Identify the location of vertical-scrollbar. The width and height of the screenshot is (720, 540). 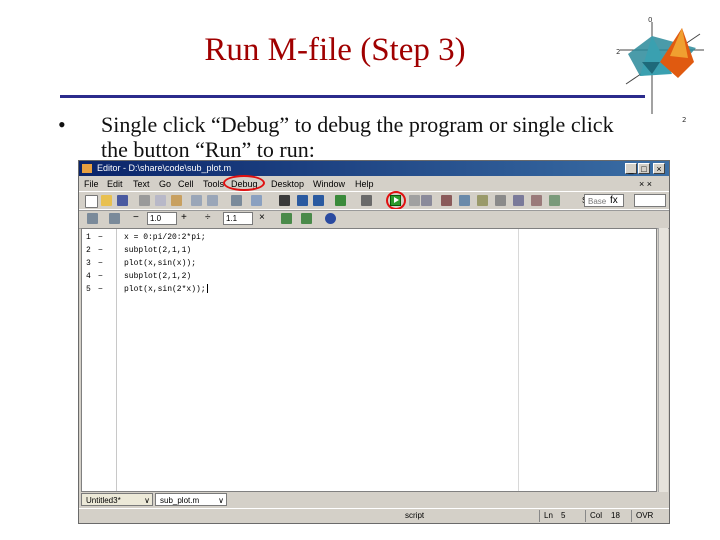
(663, 360).